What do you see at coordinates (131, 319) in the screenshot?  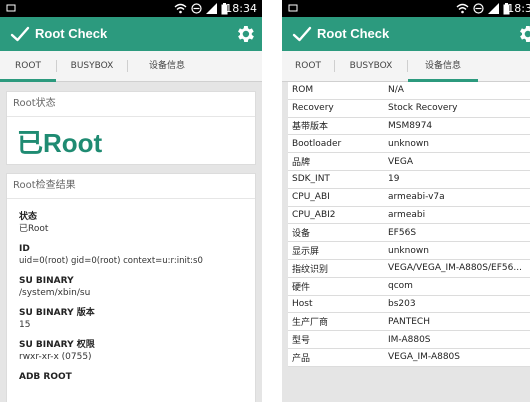 I see `result-field-su-version: SU BINARY 版本 15` at bounding box center [131, 319].